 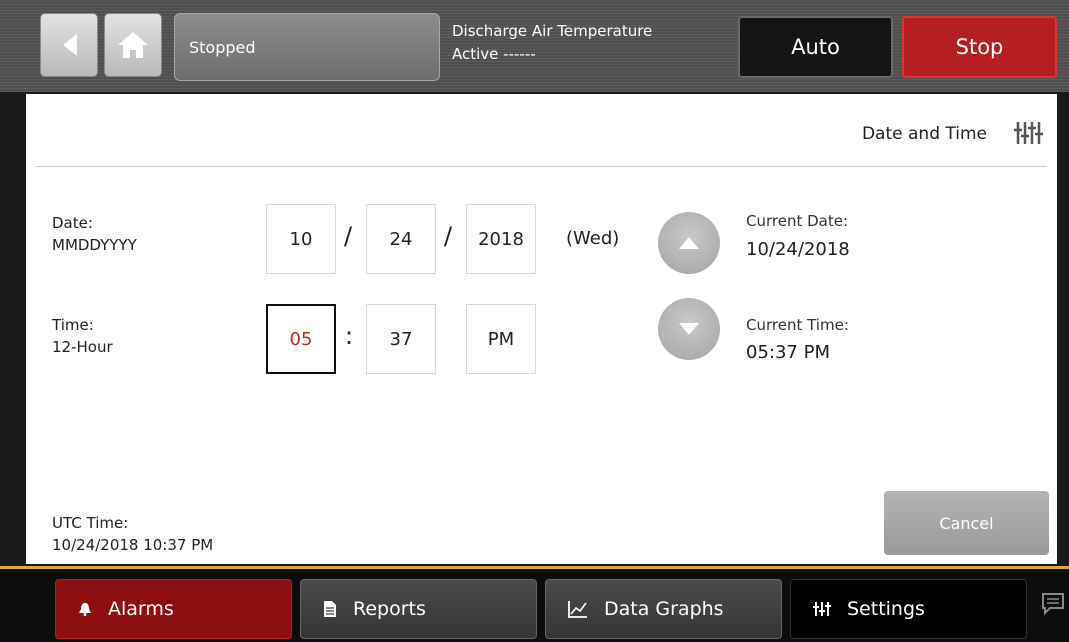 What do you see at coordinates (1053, 604) in the screenshot?
I see `message-icon` at bounding box center [1053, 604].